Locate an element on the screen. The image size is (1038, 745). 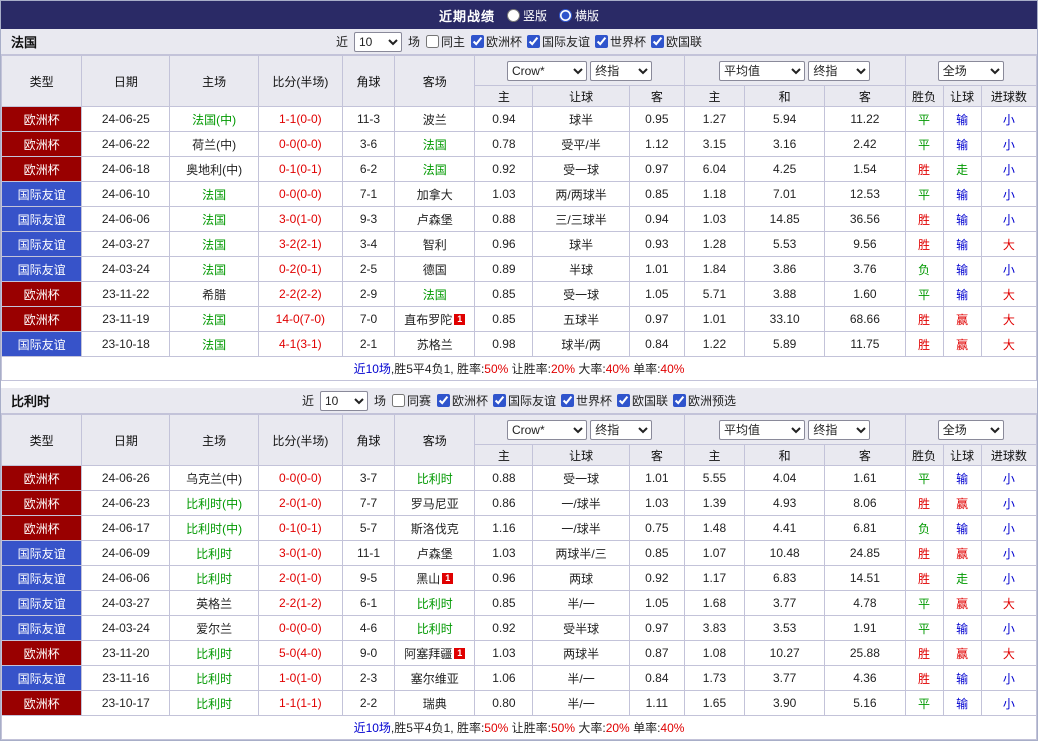
section-header: 比利时 近 10 场 同赛 欧洲杯 国际友谊 世界杯 欧国联 欧洲预选 is located at coordinates (519, 401).